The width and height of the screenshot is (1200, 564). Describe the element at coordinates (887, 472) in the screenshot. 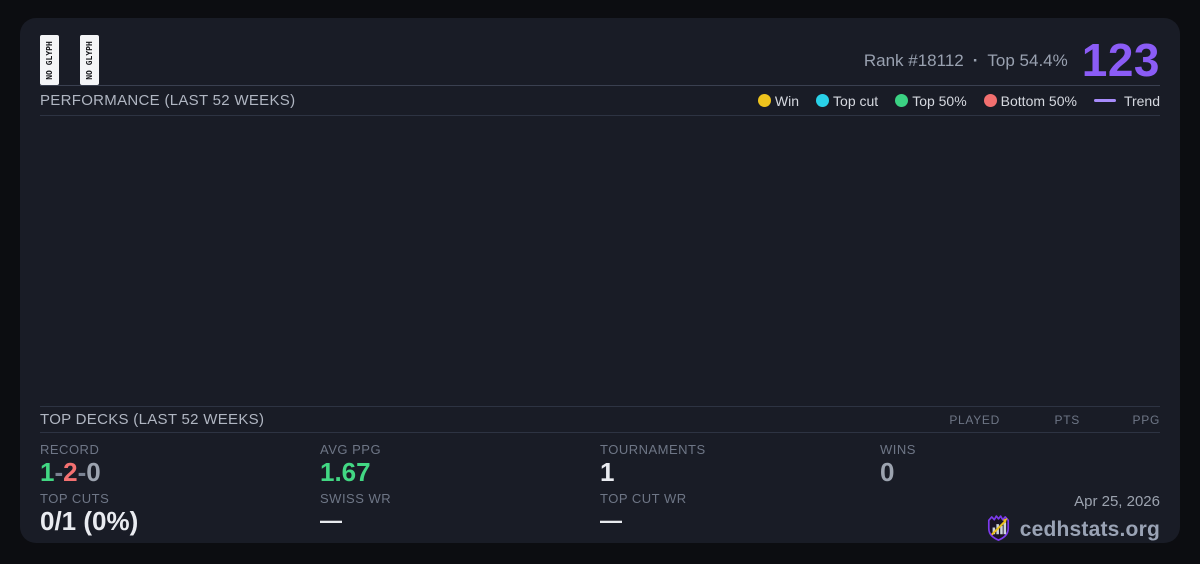

I see `wins-value: 0` at that location.